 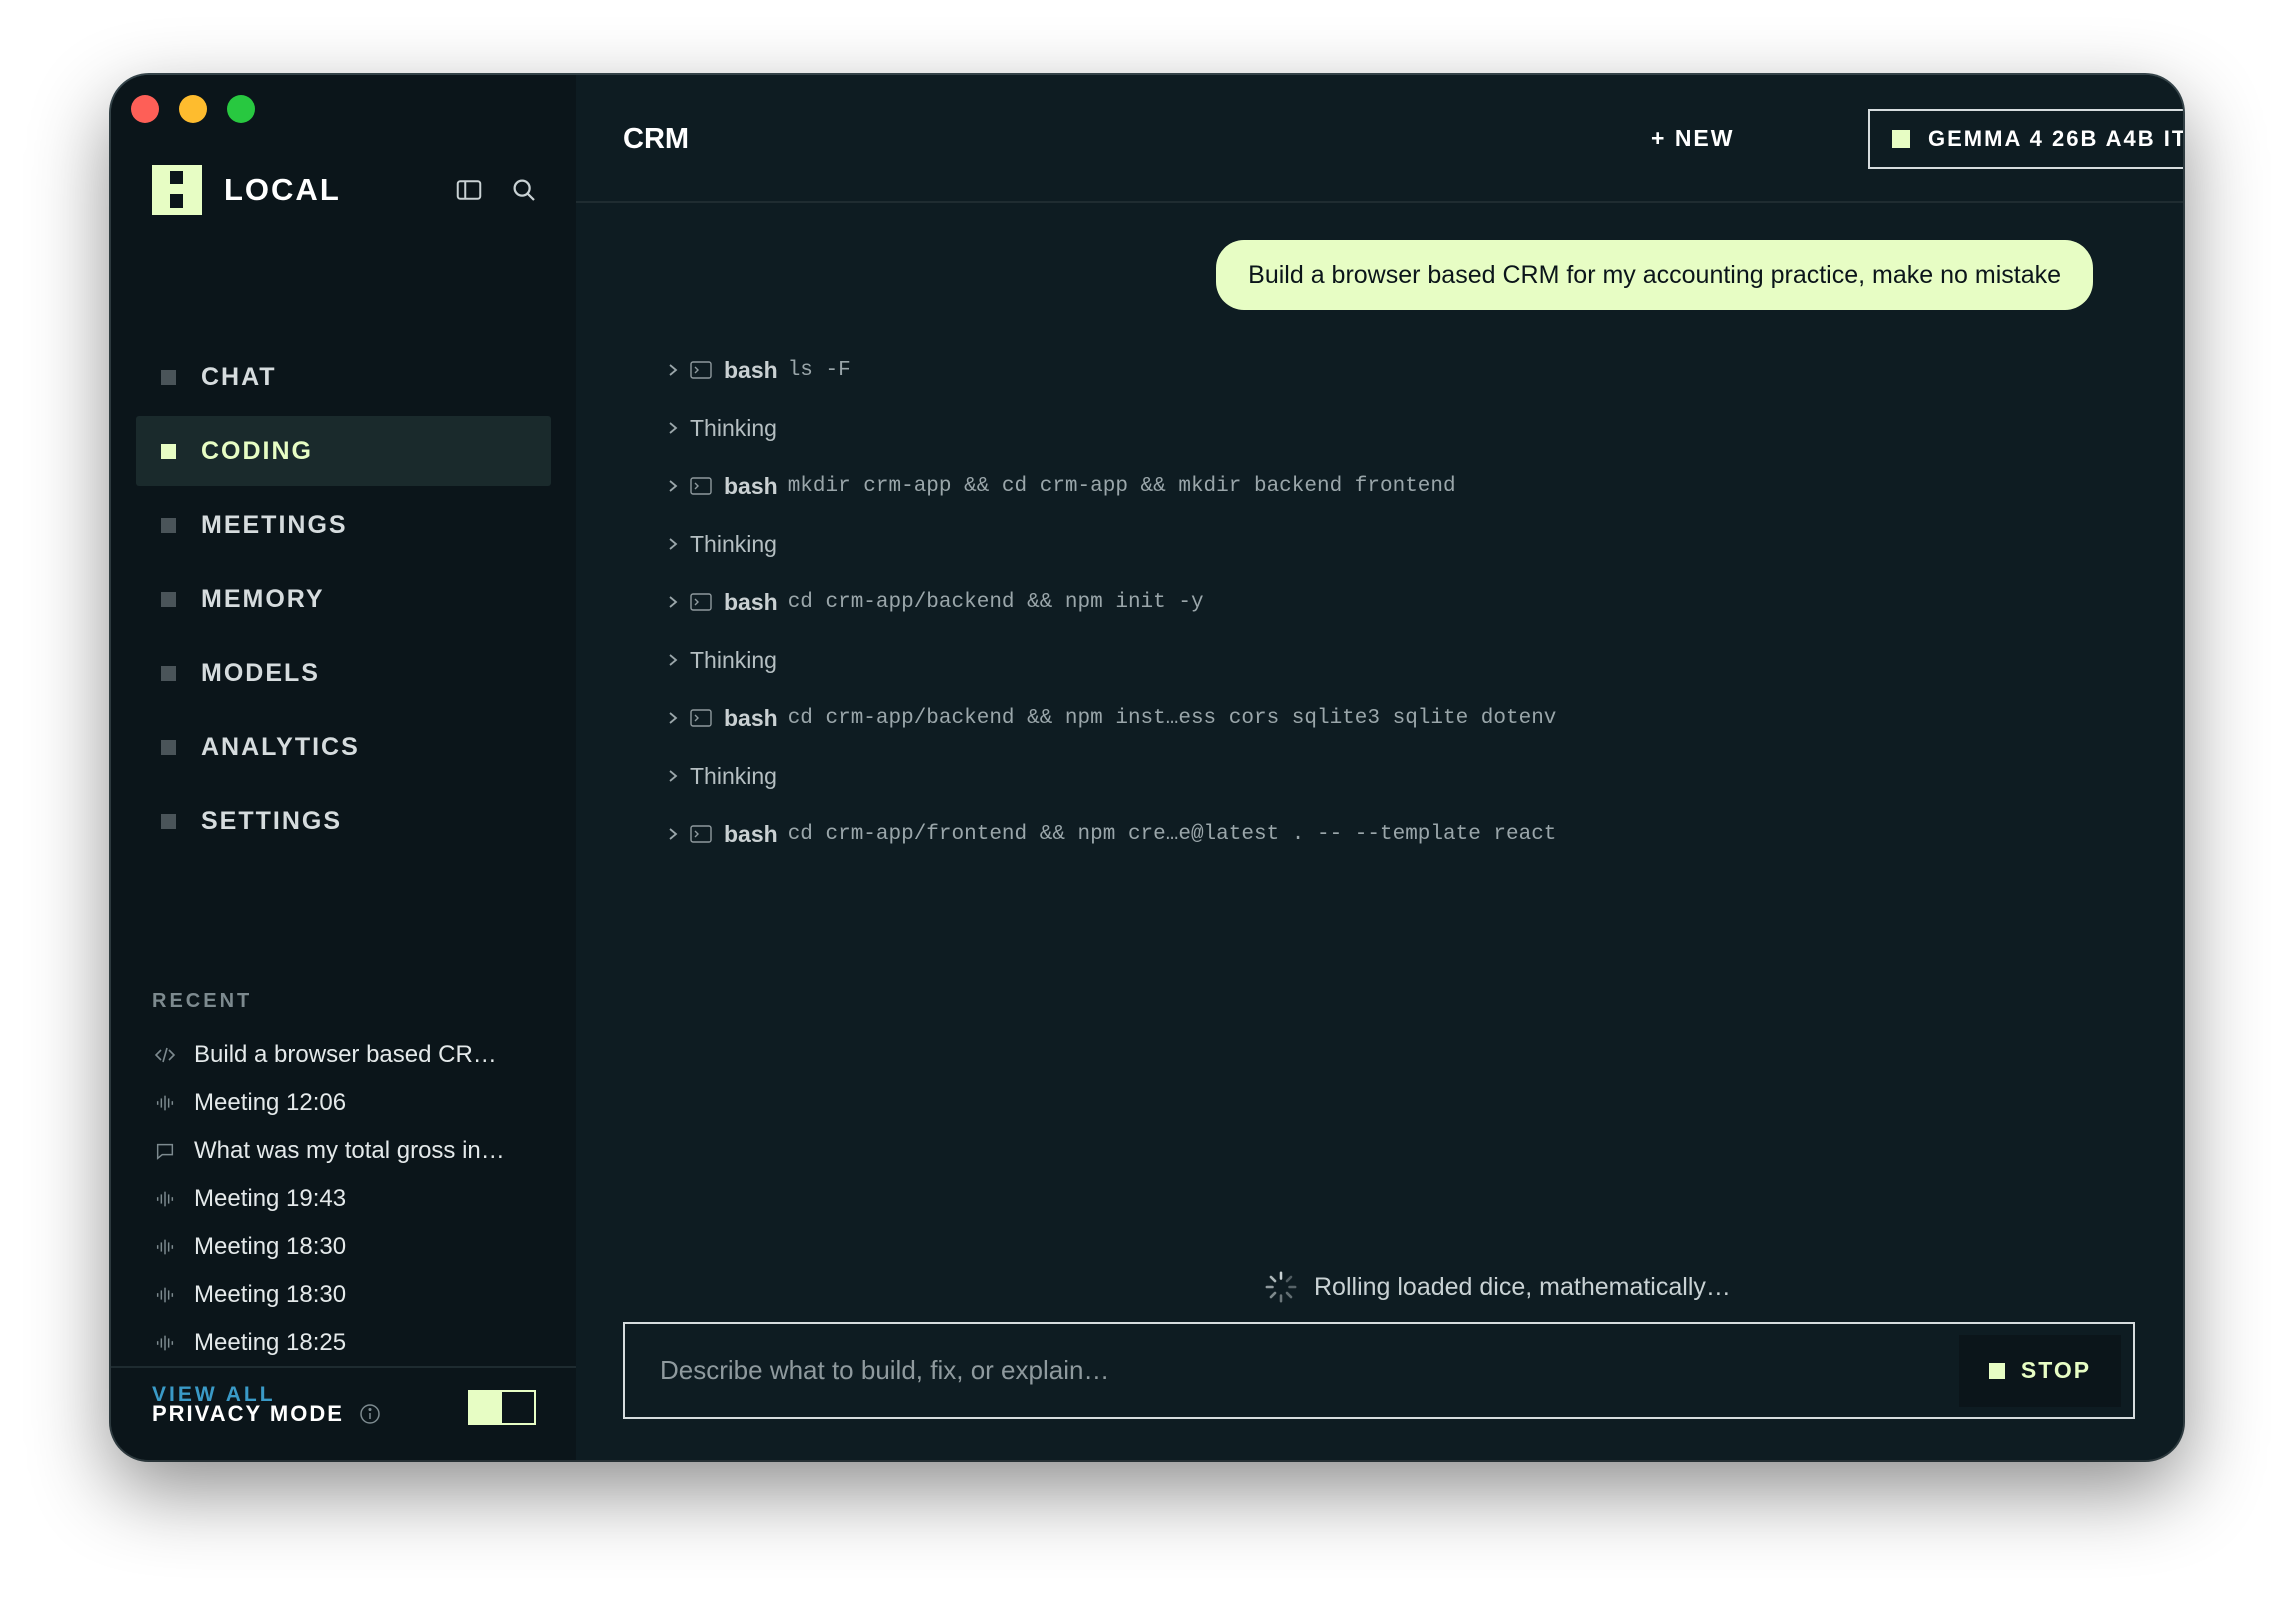 What do you see at coordinates (343, 525) in the screenshot?
I see `nav-item-meetings: MEETINGS` at bounding box center [343, 525].